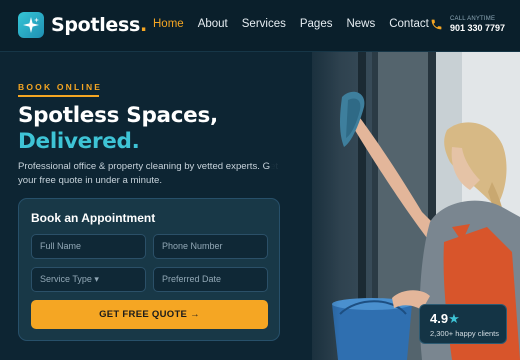 Image resolution: width=520 pixels, height=360 pixels. What do you see at coordinates (473, 19) in the screenshot?
I see `call-label: CALL ANYTIME` at bounding box center [473, 19].